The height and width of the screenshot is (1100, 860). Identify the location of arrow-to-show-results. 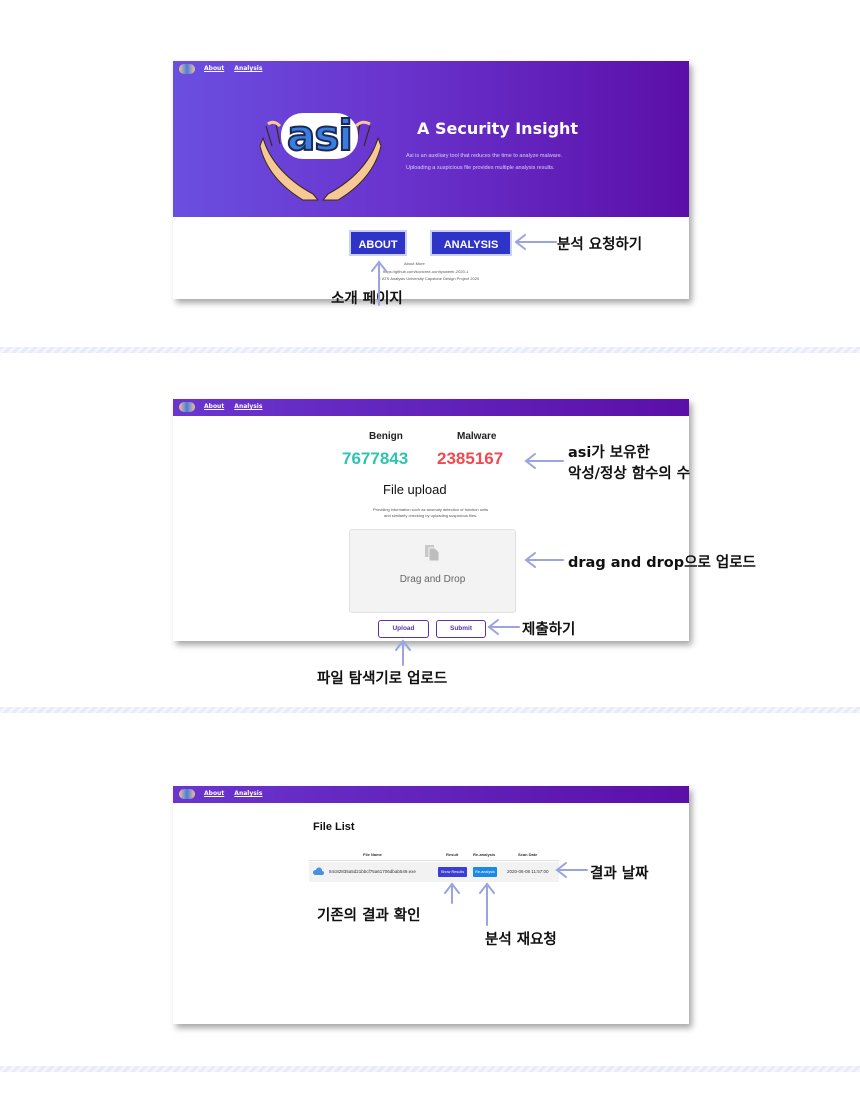
(452, 893).